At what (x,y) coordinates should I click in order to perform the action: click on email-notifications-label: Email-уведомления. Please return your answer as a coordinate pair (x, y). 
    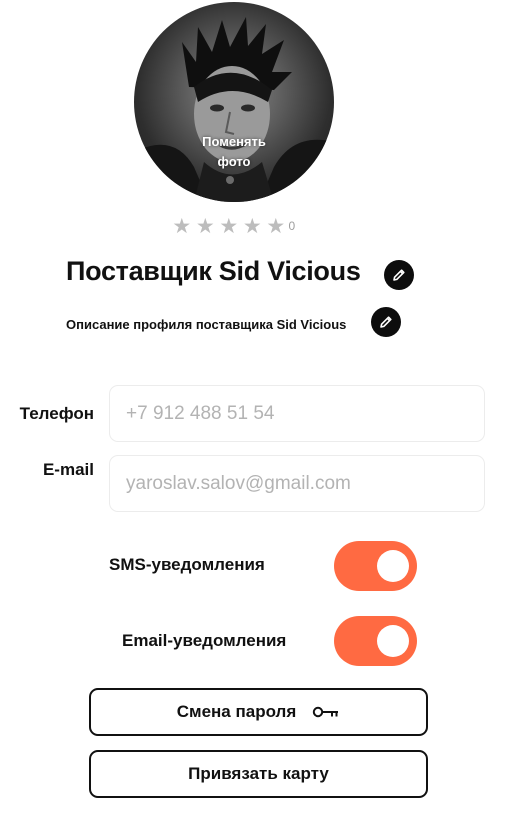
    Looking at the image, I should click on (204, 640).